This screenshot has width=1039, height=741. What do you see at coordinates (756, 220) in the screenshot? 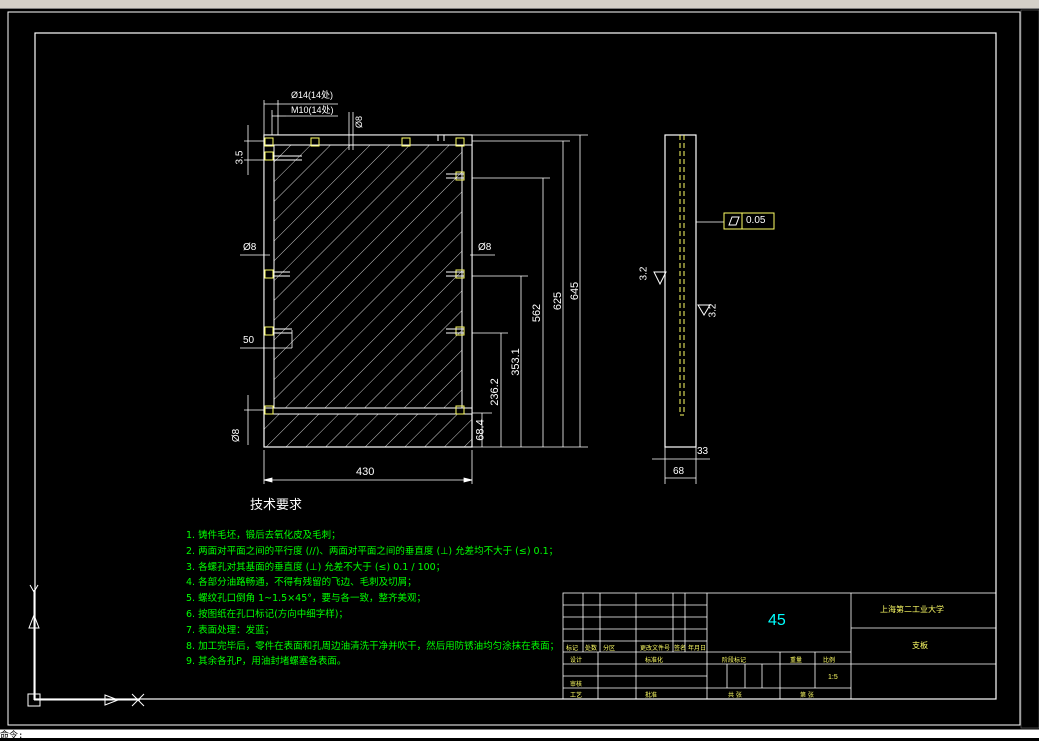
I see `flatness-tolerance-value: 0.05` at bounding box center [756, 220].